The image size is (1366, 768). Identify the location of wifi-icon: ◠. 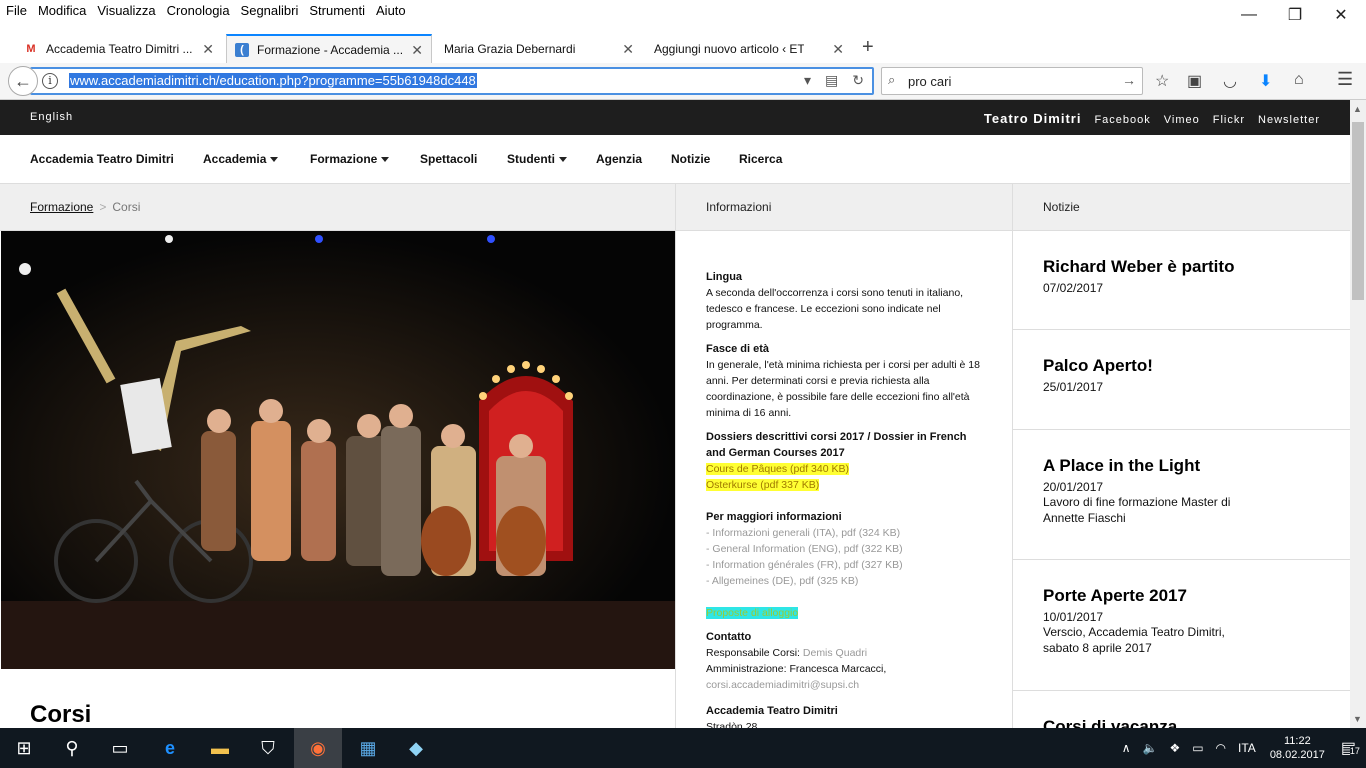
(1221, 748).